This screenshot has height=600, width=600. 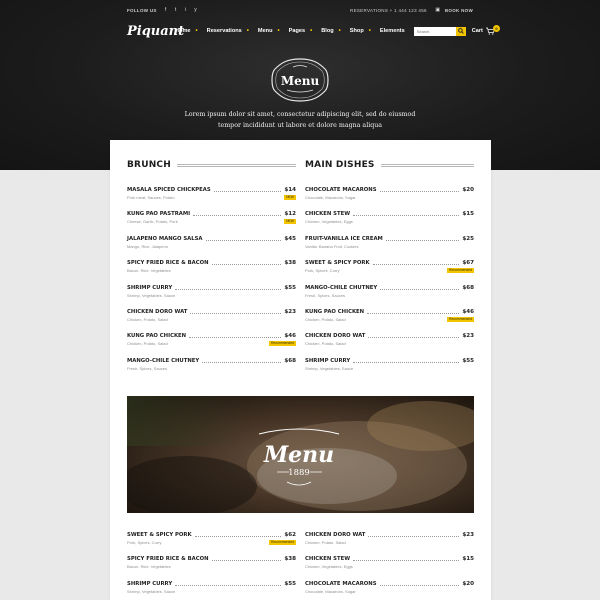 I want to click on menu-item-name: SPICY FRIED RICE & BACON, so click(x=168, y=263).